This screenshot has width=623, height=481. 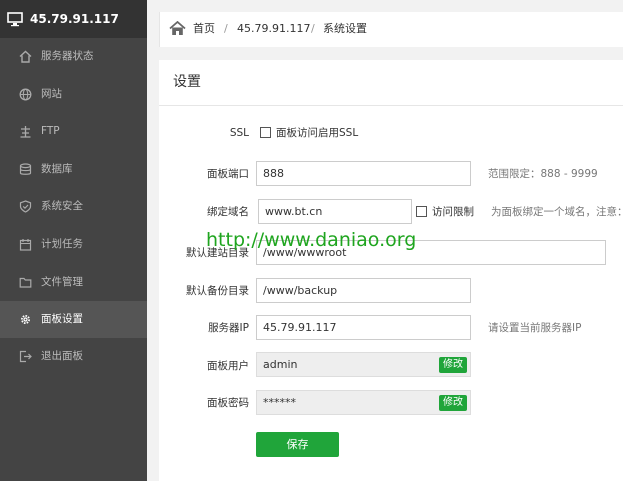 I want to click on logout-icon, so click(x=25, y=356).